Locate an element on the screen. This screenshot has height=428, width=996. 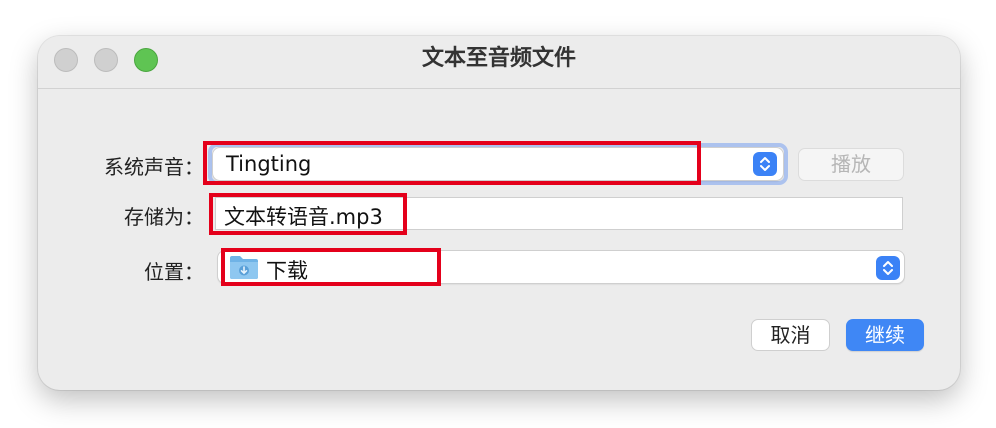
system-voice-label: 系统声音： is located at coordinates (154, 167).